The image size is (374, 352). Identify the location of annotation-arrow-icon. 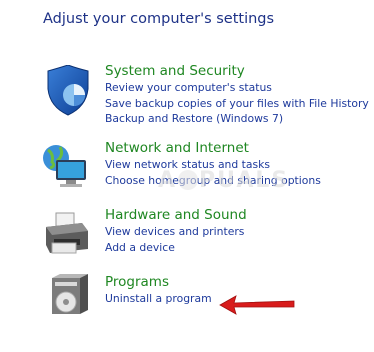
(257, 305).